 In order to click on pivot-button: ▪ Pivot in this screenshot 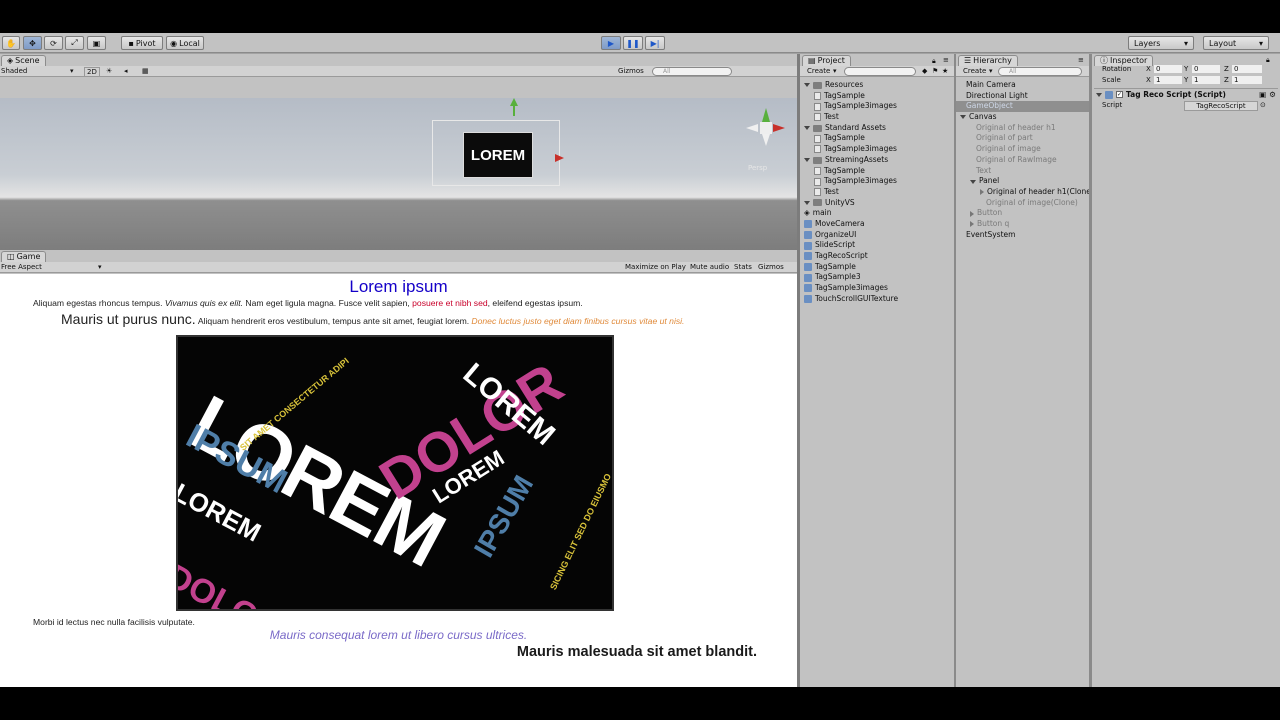, I will do `click(142, 43)`.